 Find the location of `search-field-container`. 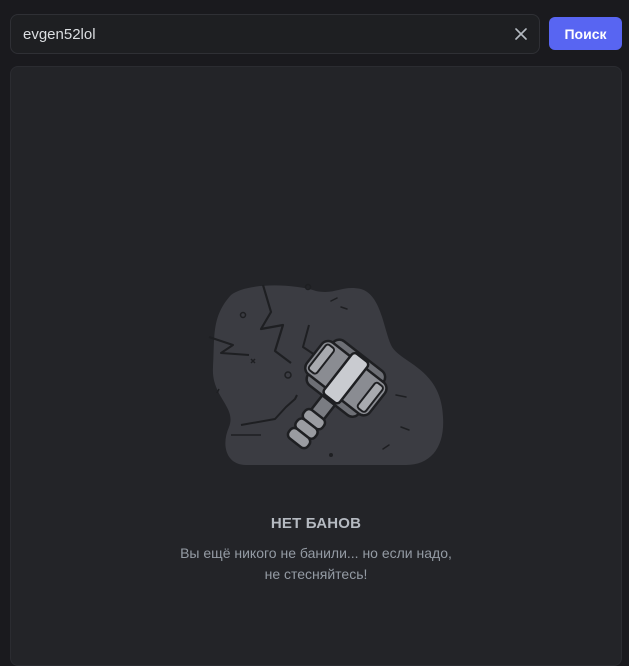

search-field-container is located at coordinates (275, 34).